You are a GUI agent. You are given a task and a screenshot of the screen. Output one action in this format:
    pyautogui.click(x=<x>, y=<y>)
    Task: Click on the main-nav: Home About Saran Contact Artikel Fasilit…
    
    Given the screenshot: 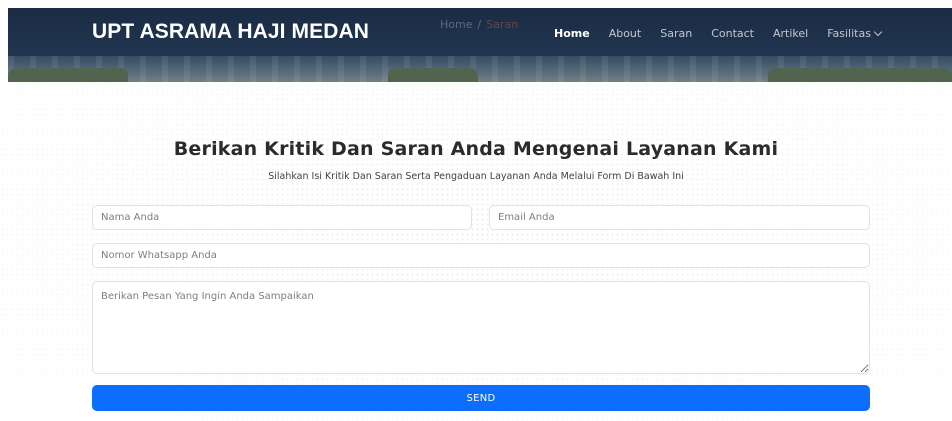 What is the action you would take?
    pyautogui.click(x=727, y=33)
    